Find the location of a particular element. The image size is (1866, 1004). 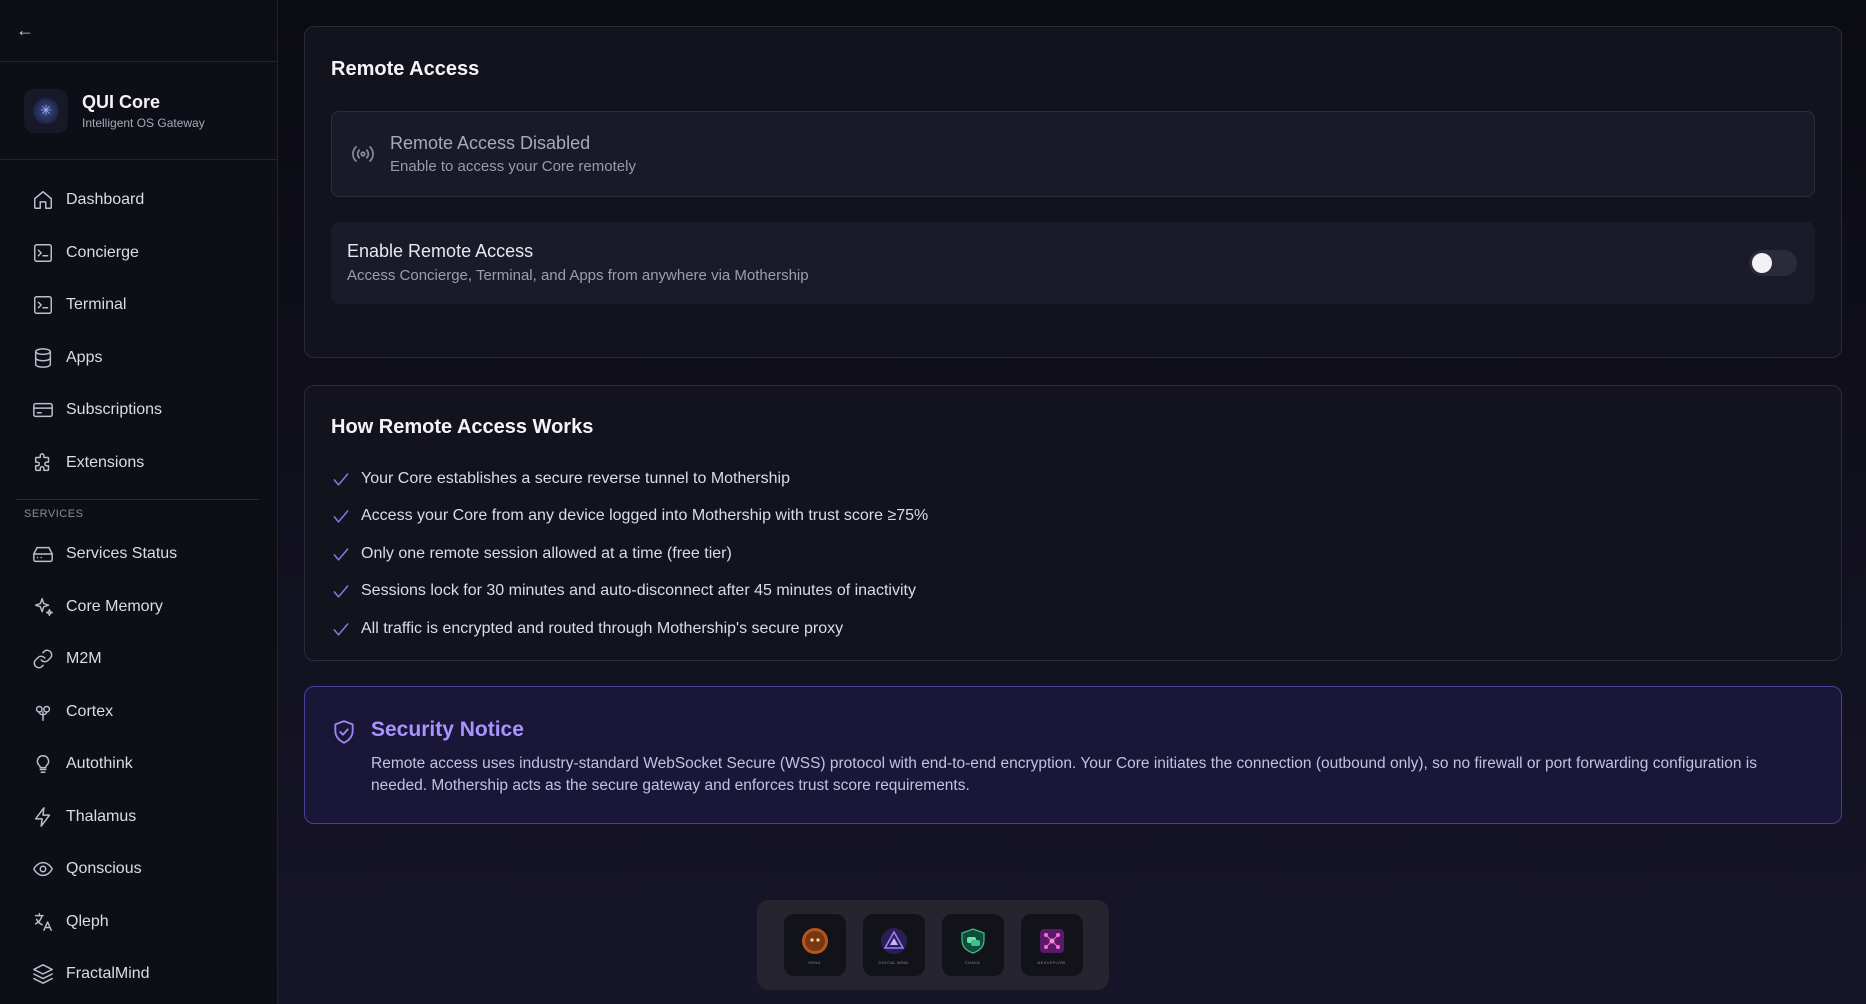

sidebar-item-terminal: Terminal is located at coordinates (138, 305).